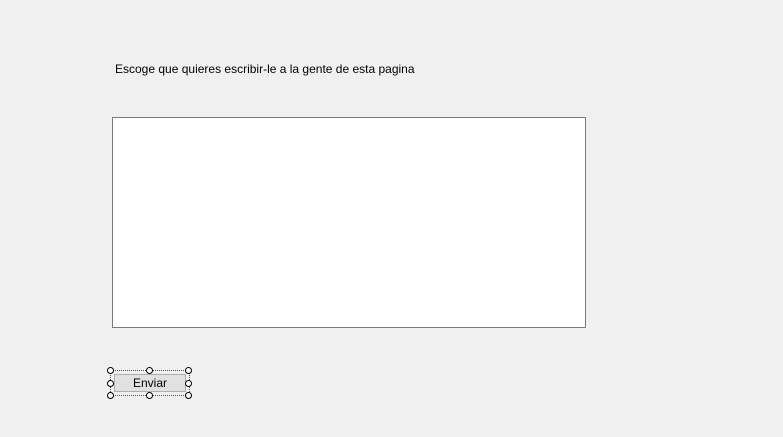 This screenshot has height=437, width=783. I want to click on resize-handle-middle-right, so click(188, 383).